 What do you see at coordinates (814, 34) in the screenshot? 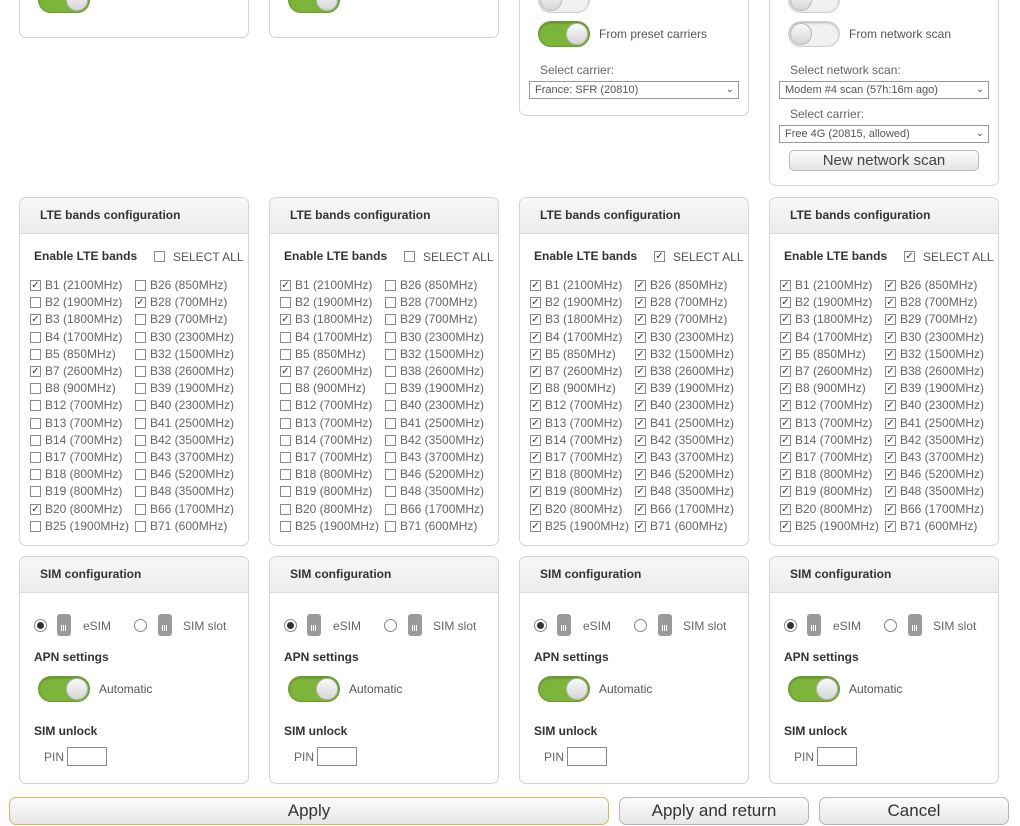
I see `network-scan-toggle` at bounding box center [814, 34].